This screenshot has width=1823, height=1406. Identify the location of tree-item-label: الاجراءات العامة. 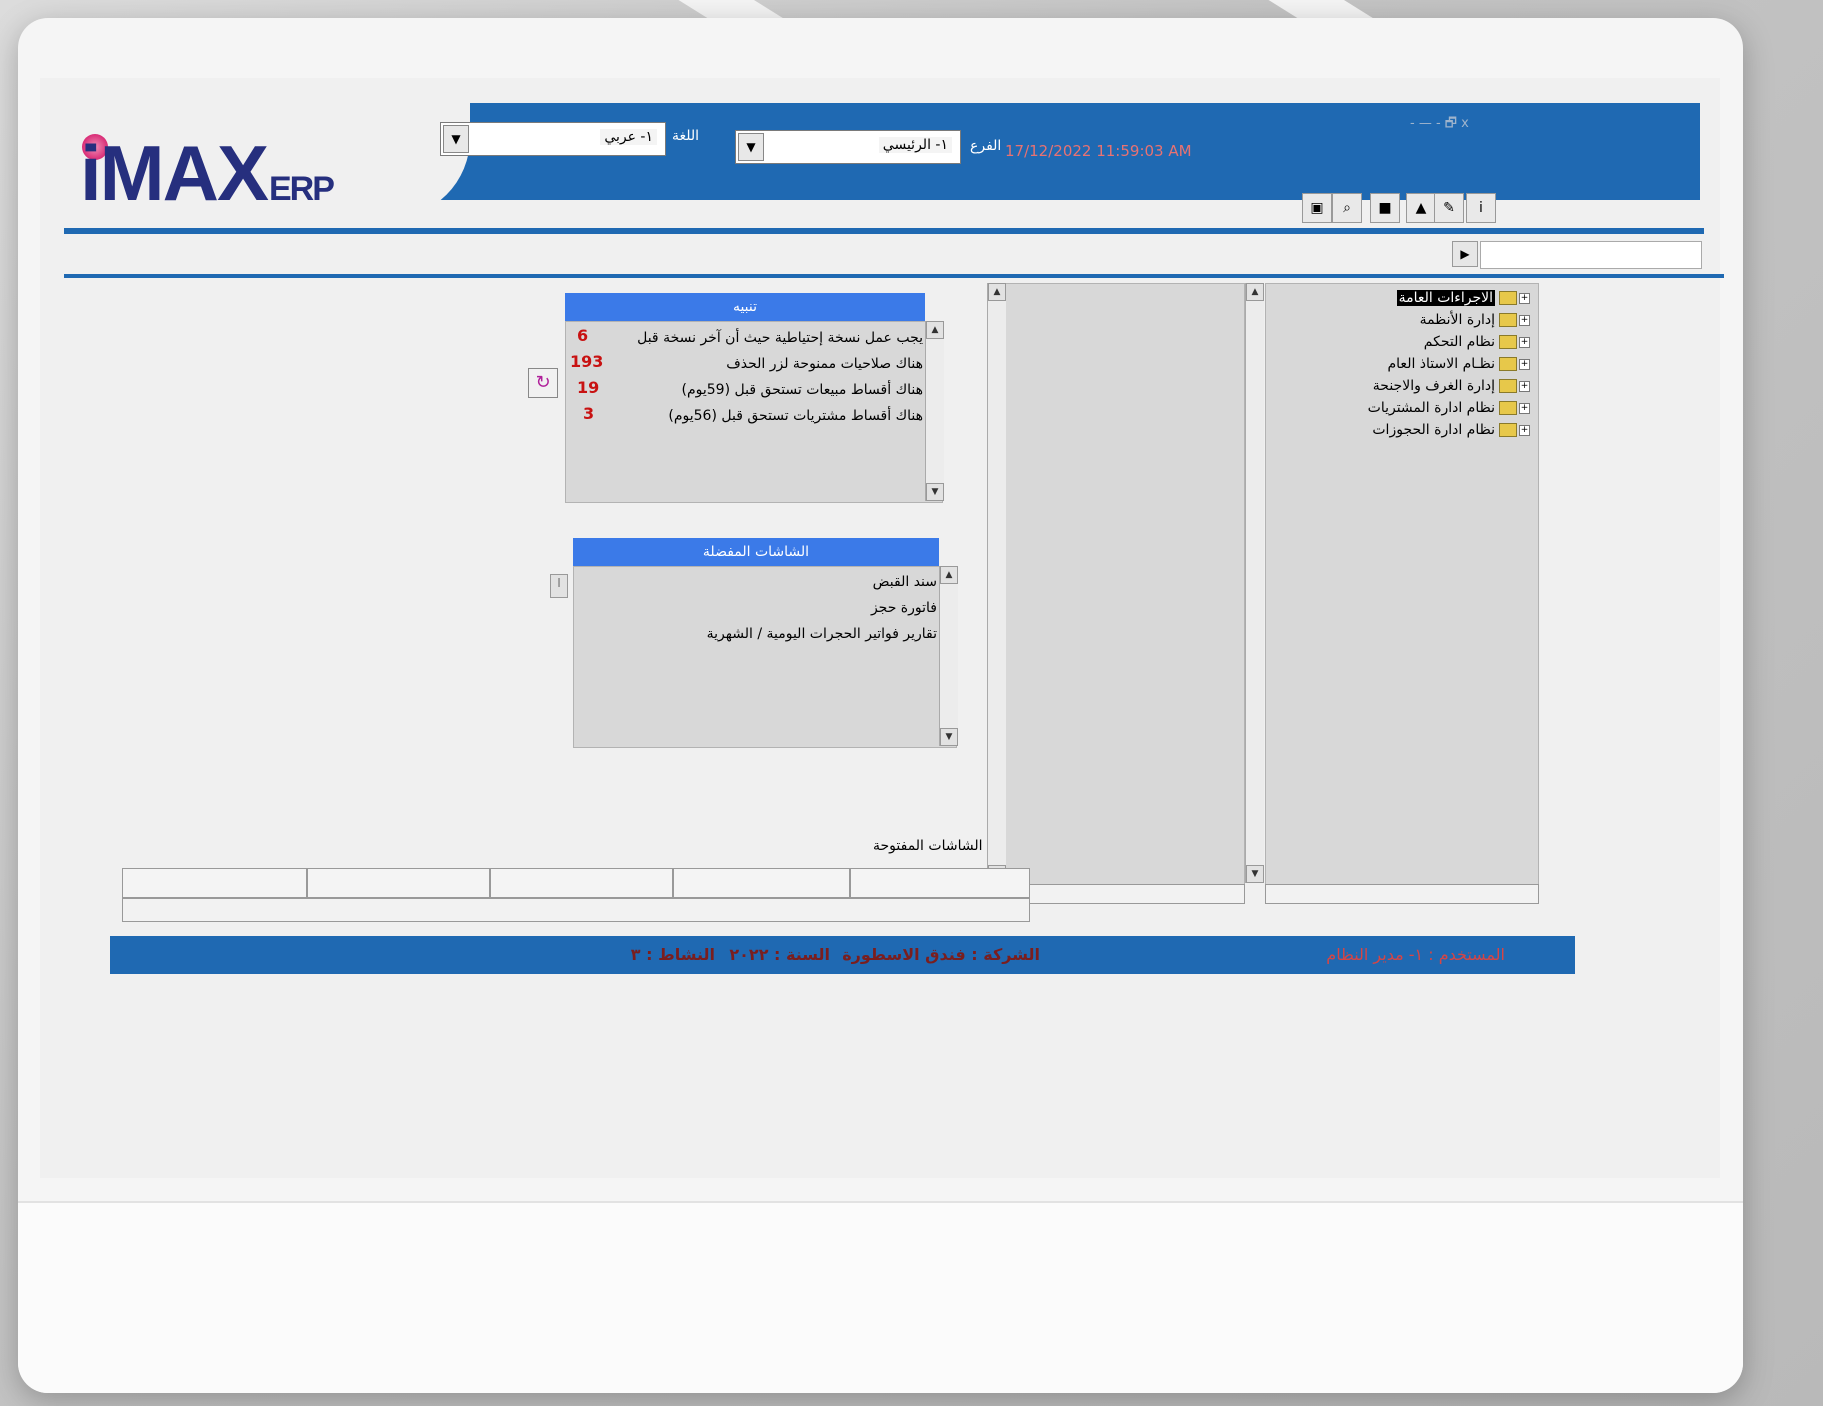
(1445, 298).